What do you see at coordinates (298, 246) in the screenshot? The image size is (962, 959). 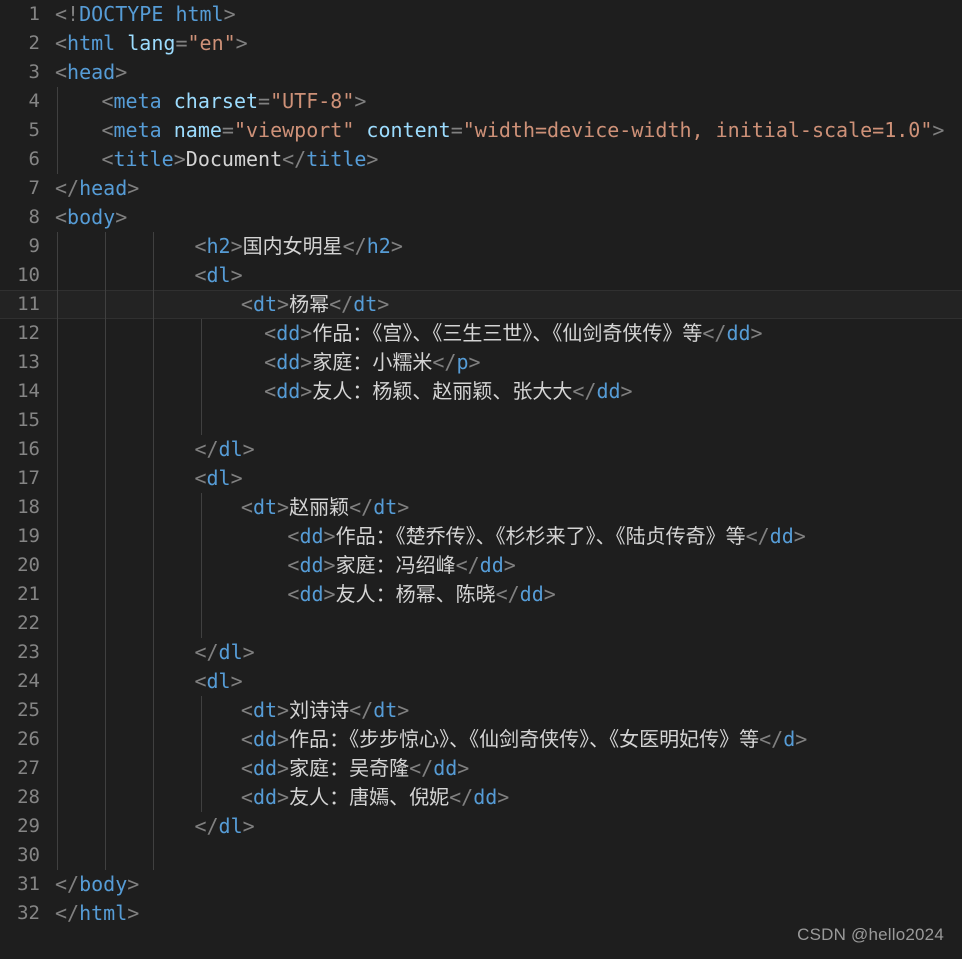 I see `code-text: <h2>国内女明星</h2>` at bounding box center [298, 246].